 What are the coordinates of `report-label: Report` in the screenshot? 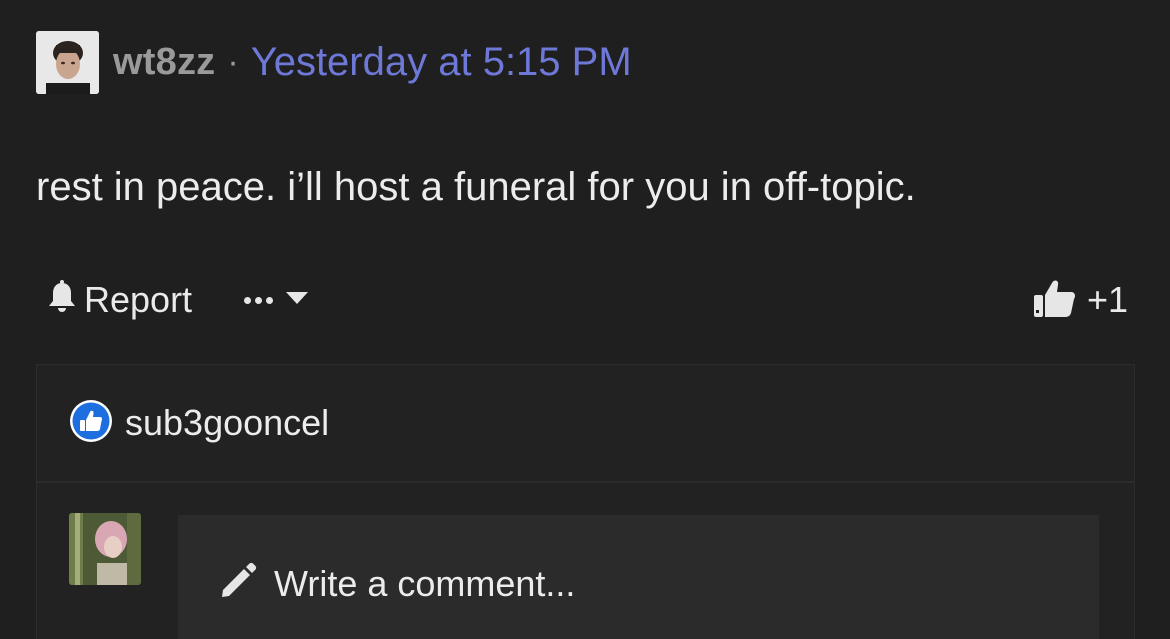 It's located at (138, 299).